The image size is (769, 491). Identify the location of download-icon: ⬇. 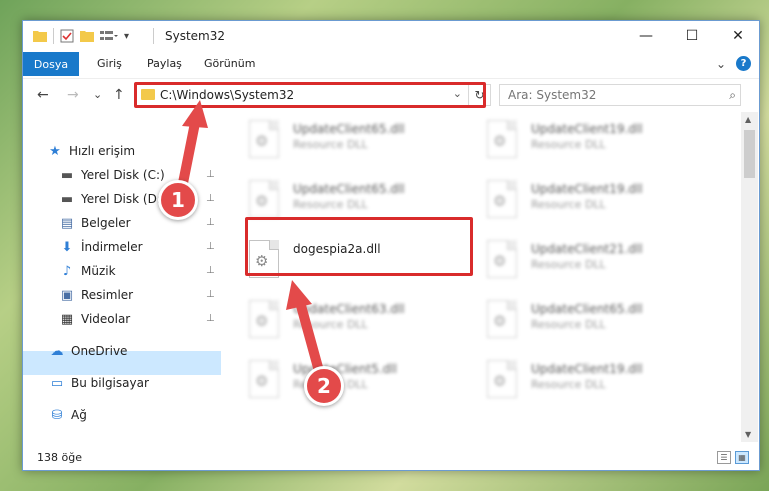
(67, 247).